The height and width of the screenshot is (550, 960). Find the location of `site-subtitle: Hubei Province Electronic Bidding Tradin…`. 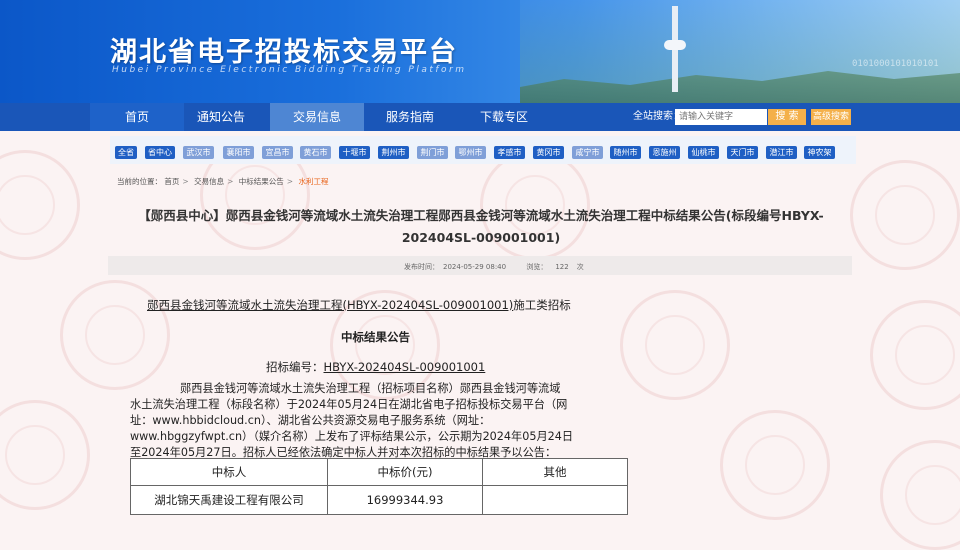

site-subtitle: Hubei Province Electronic Bidding Tradin… is located at coordinates (289, 70).